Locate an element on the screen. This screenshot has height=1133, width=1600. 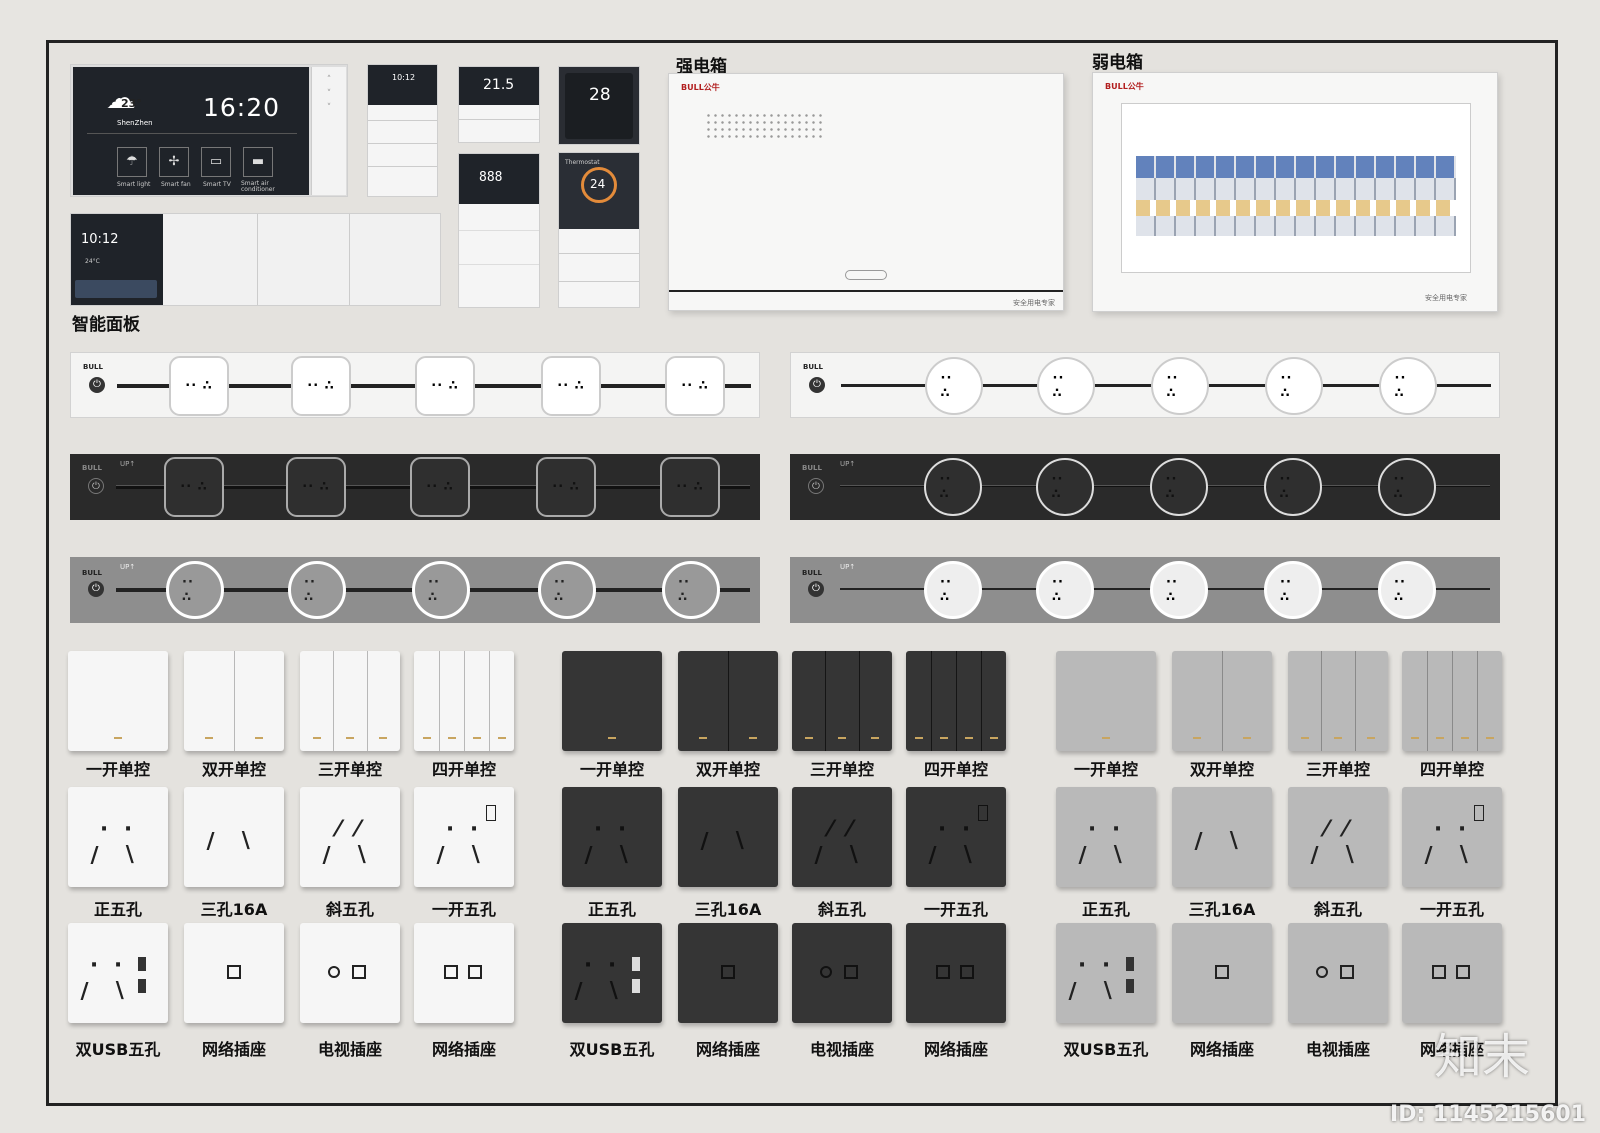
smart-light-icon: ☂ is located at coordinates (132, 162).